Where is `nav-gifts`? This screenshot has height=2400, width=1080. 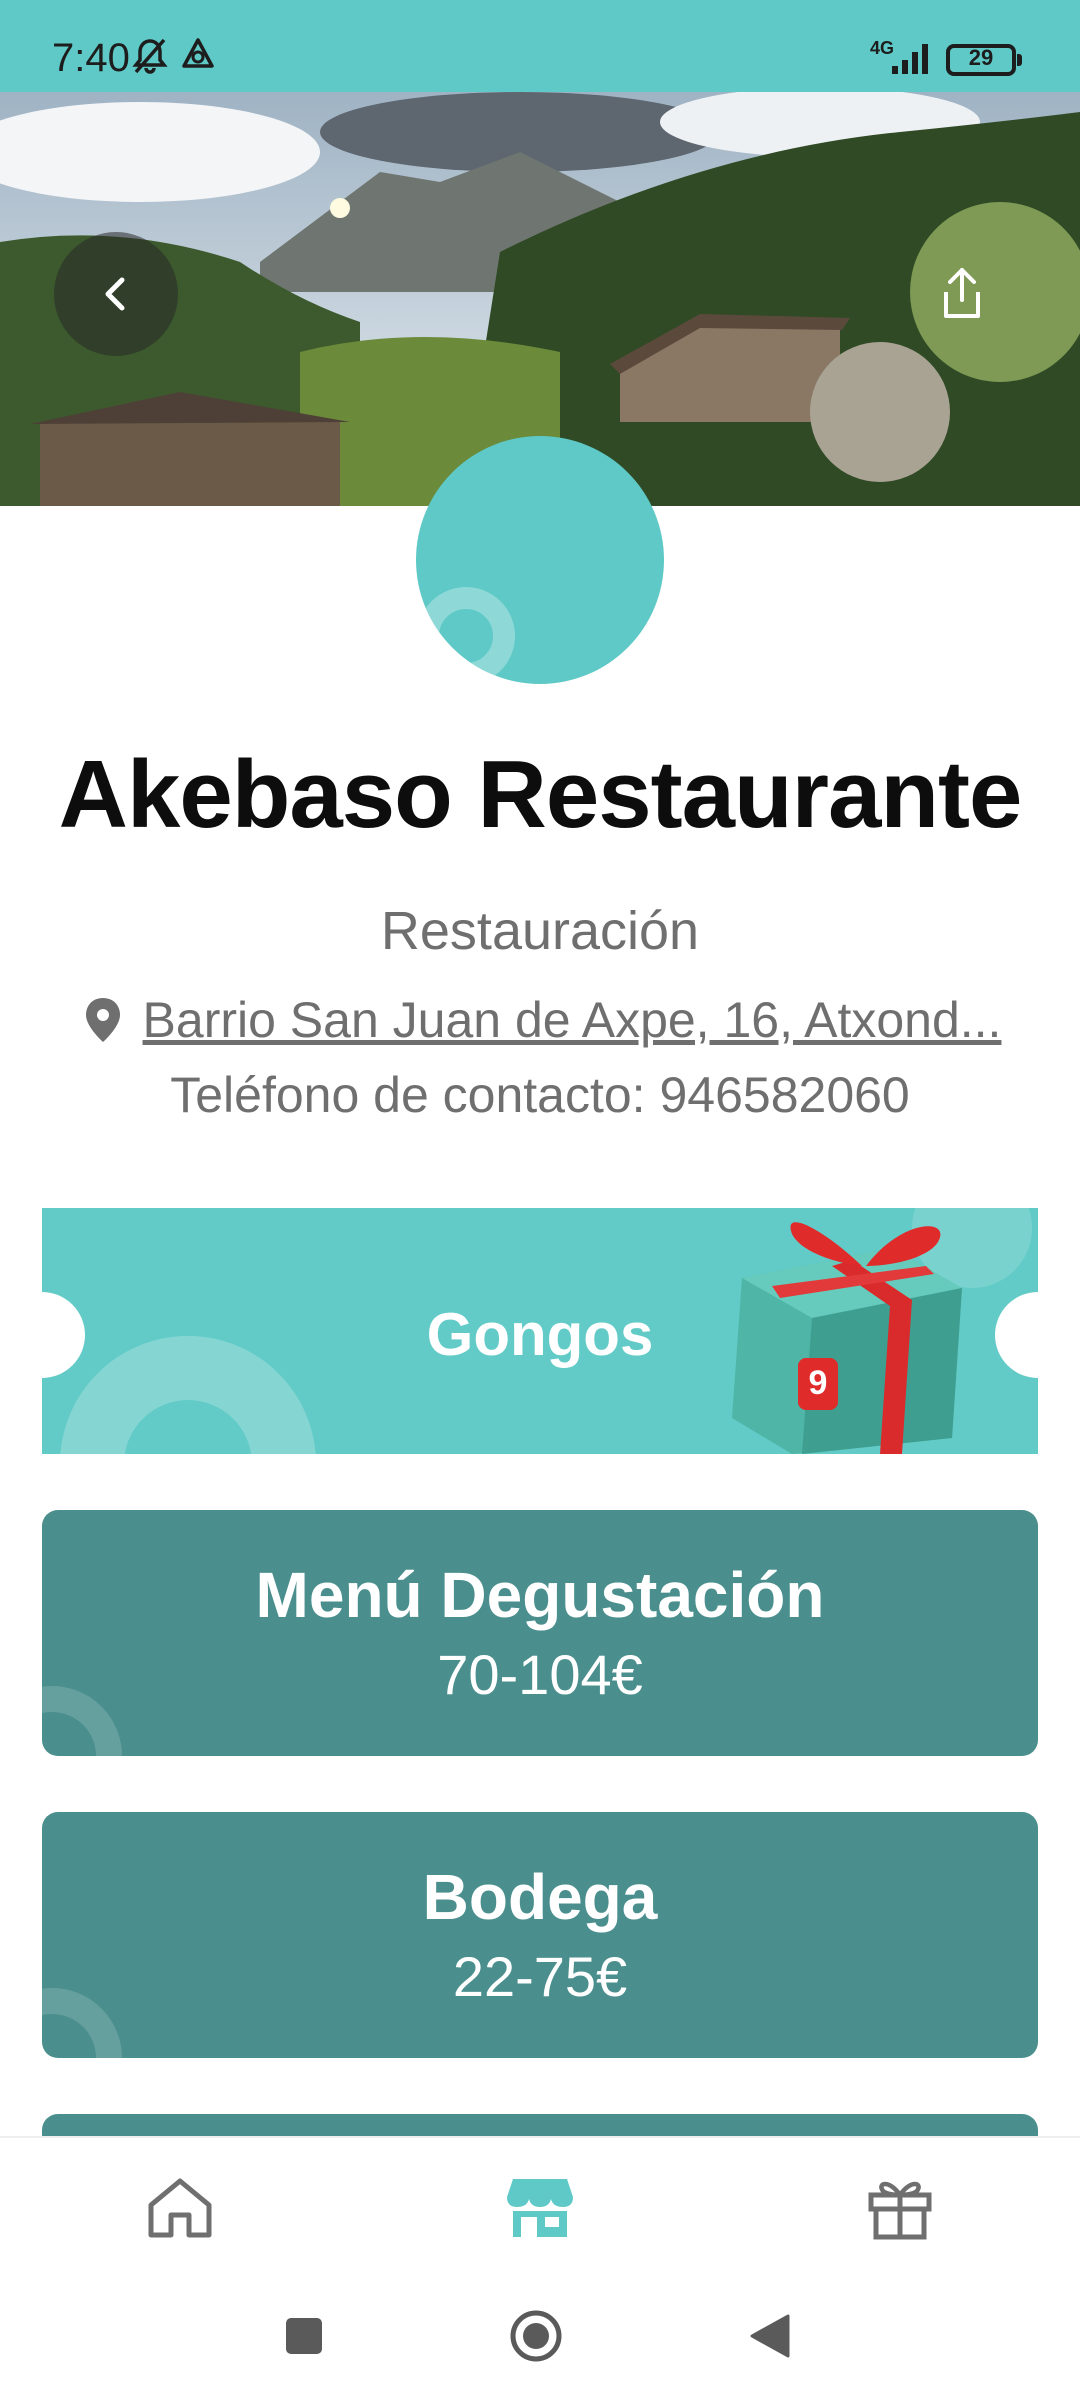 nav-gifts is located at coordinates (900, 2208).